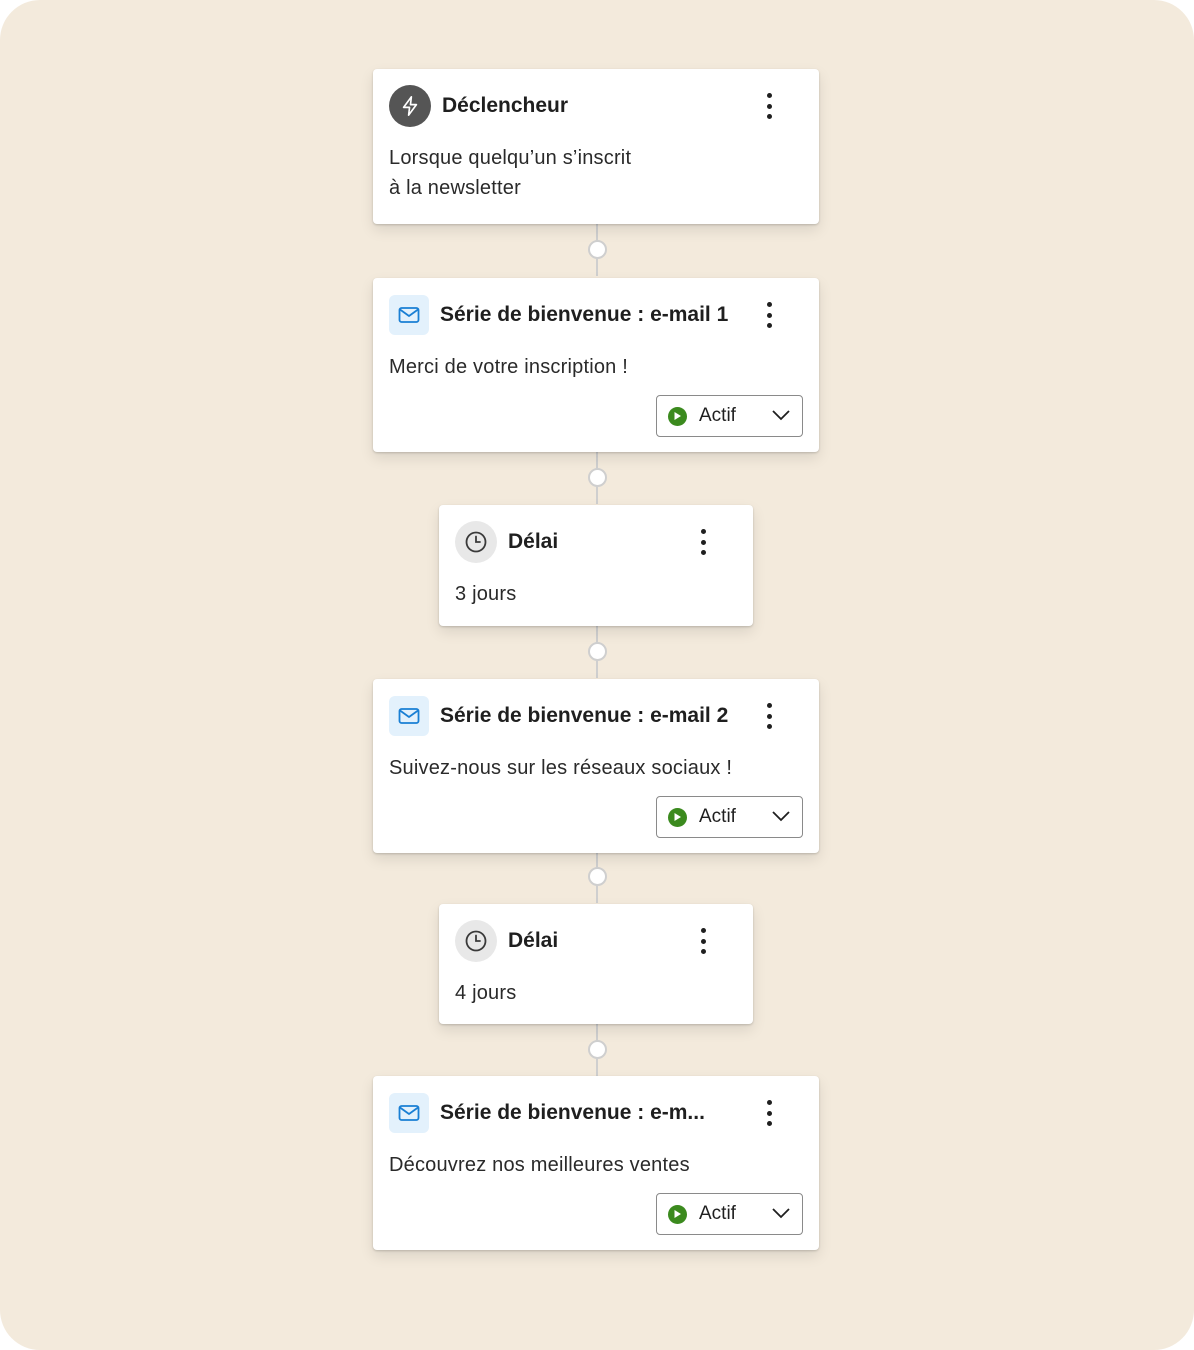  What do you see at coordinates (486, 993) in the screenshot?
I see `card-description: 4 jours` at bounding box center [486, 993].